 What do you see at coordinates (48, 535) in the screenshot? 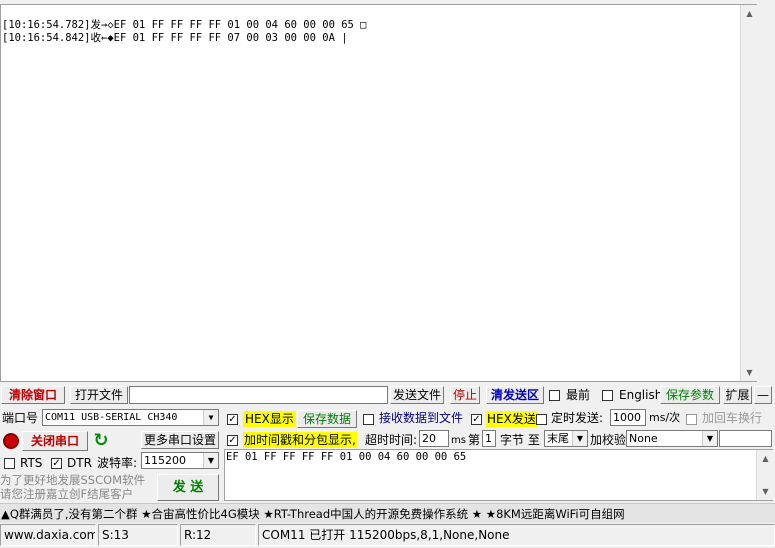
I see `status-site: www.daxia.com` at bounding box center [48, 535].